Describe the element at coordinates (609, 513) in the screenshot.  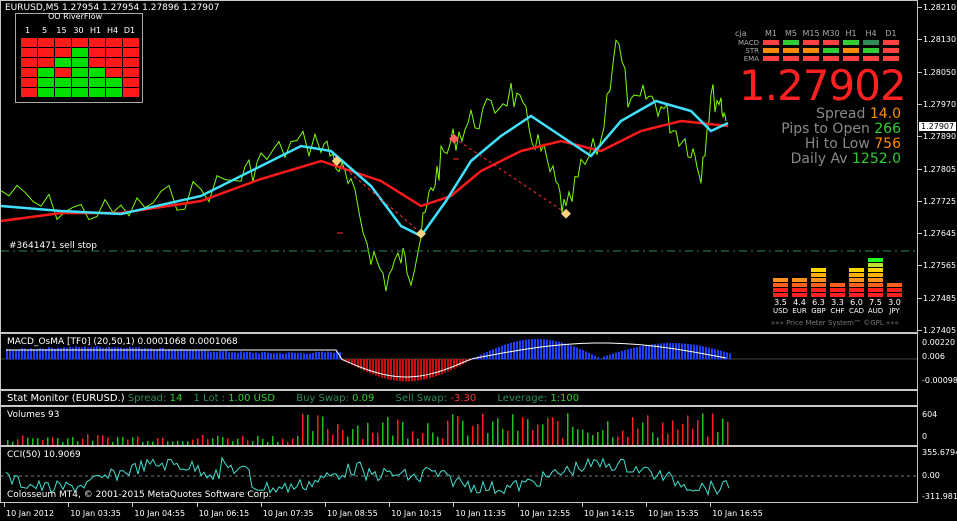
I see `time-axis-label: 10 Jan 14:15` at that location.